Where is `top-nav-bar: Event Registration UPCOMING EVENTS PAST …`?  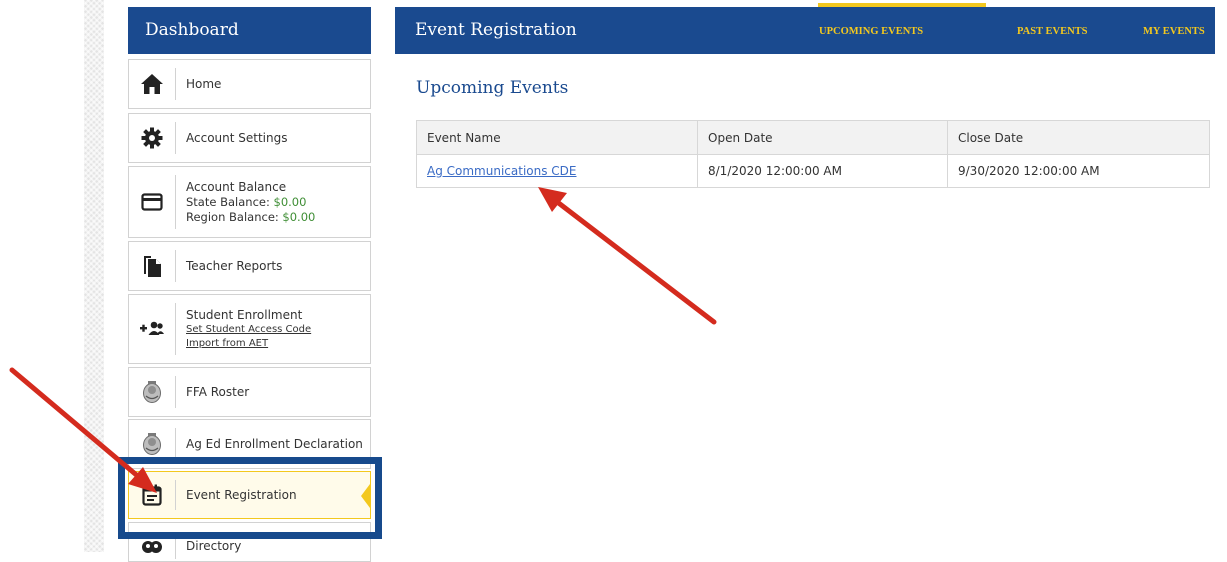 top-nav-bar: Event Registration UPCOMING EVENTS PAST … is located at coordinates (805, 30).